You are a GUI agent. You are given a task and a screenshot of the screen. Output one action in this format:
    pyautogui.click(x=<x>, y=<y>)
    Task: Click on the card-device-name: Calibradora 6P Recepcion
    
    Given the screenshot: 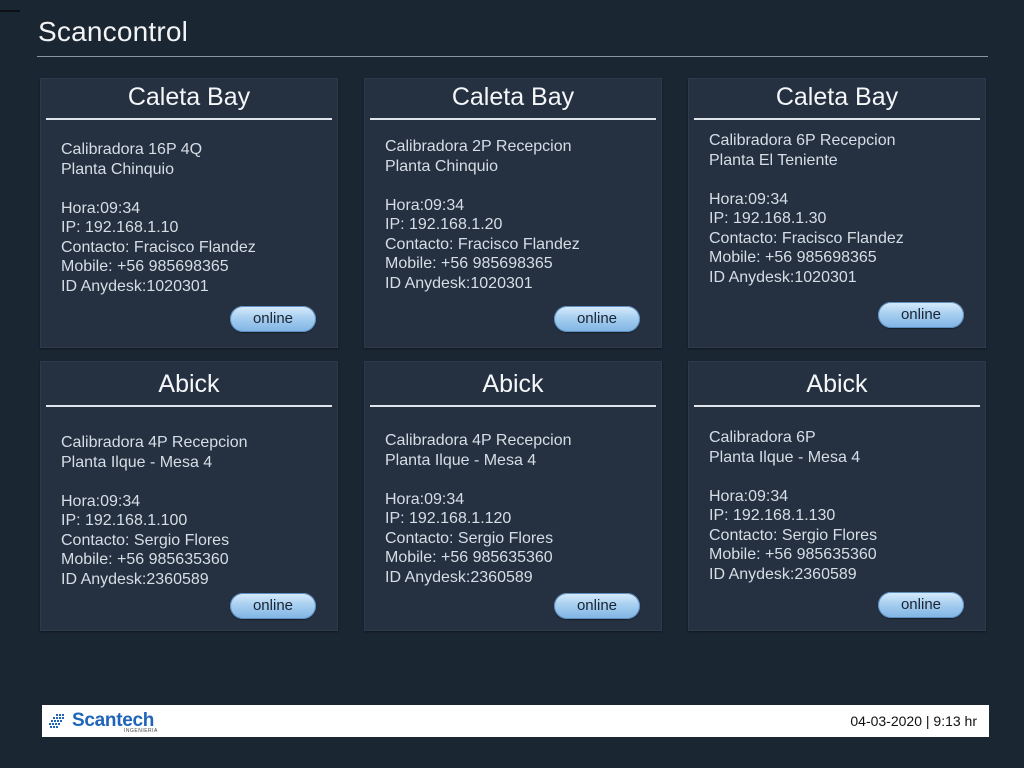 What is the action you would take?
    pyautogui.click(x=802, y=140)
    